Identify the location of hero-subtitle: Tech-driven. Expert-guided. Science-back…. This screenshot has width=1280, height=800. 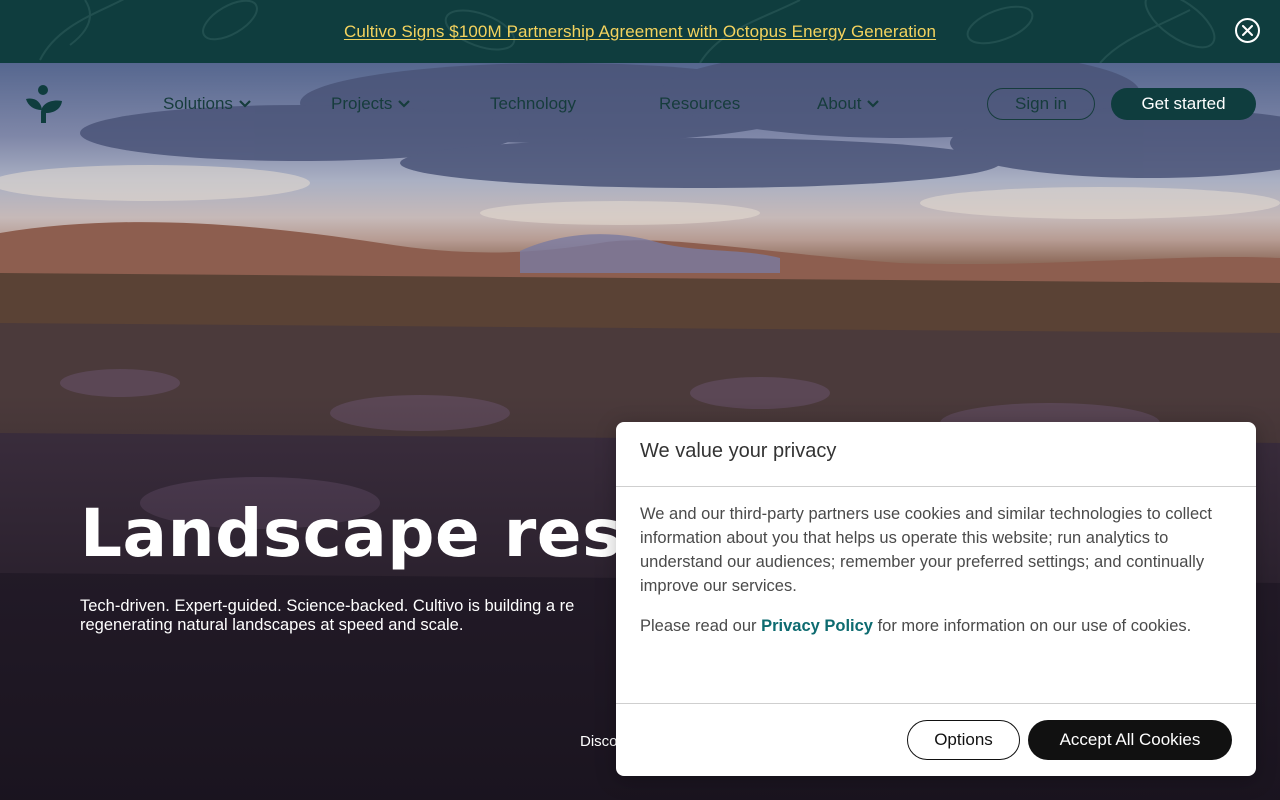
(327, 615).